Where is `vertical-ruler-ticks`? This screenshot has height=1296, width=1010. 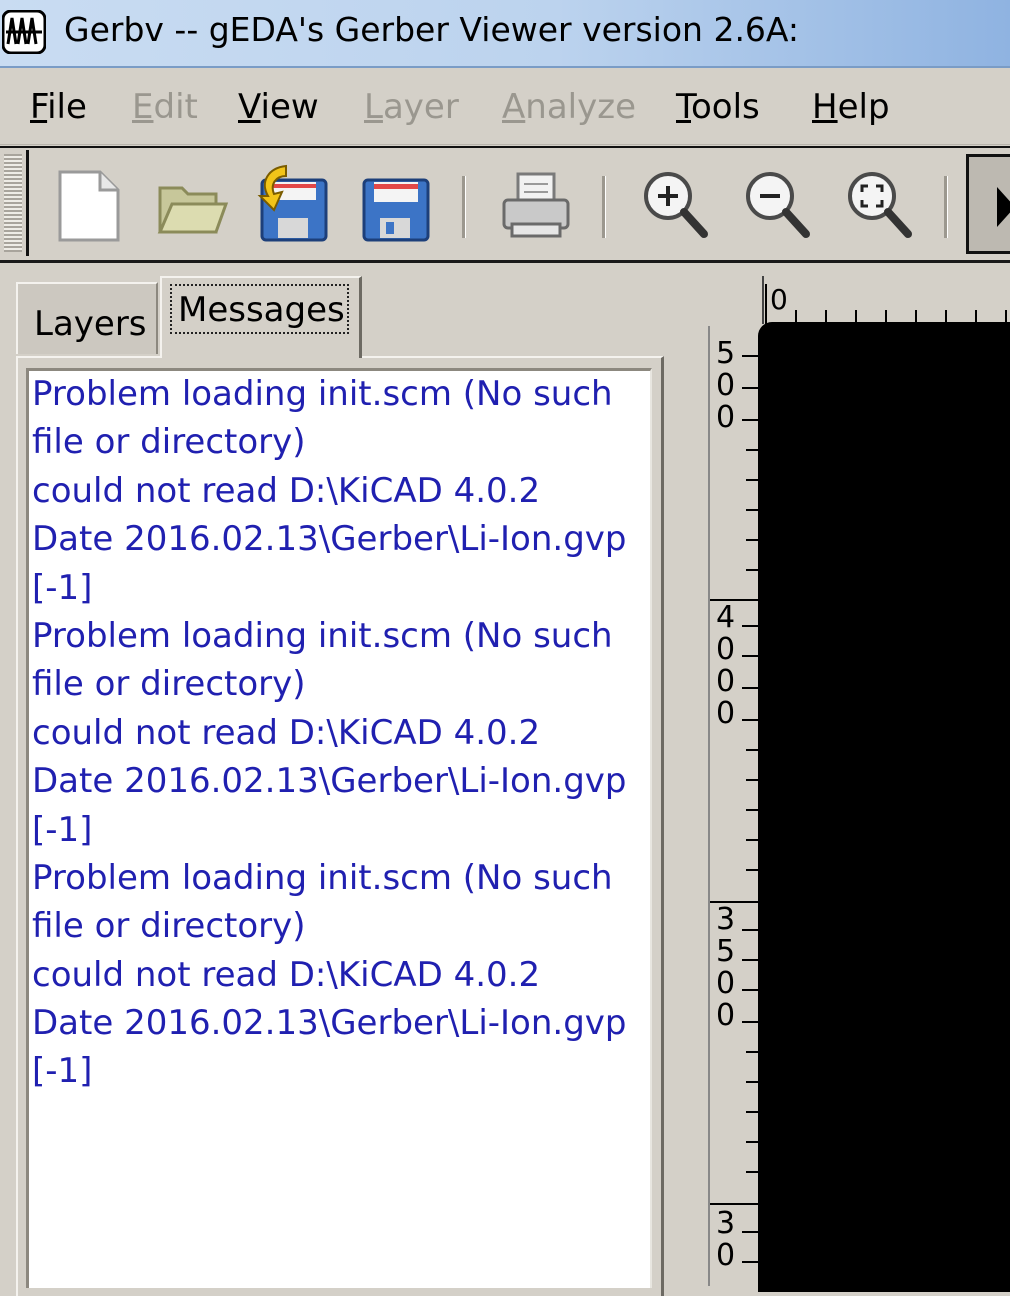
vertical-ruler-ticks is located at coordinates (736, 809).